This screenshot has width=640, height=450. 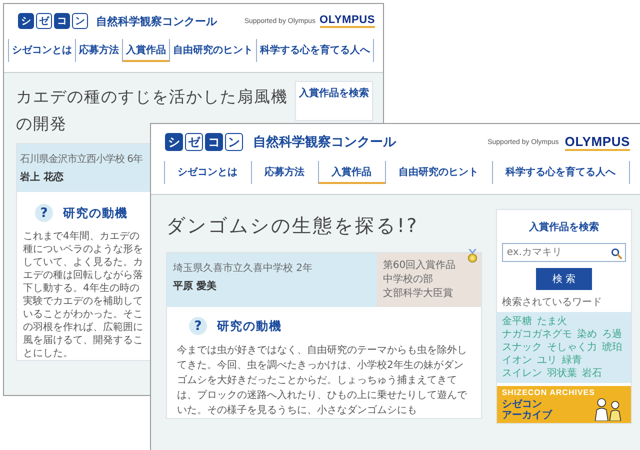 What do you see at coordinates (522, 404) in the screenshot?
I see `archive-title: シゼコン` at bounding box center [522, 404].